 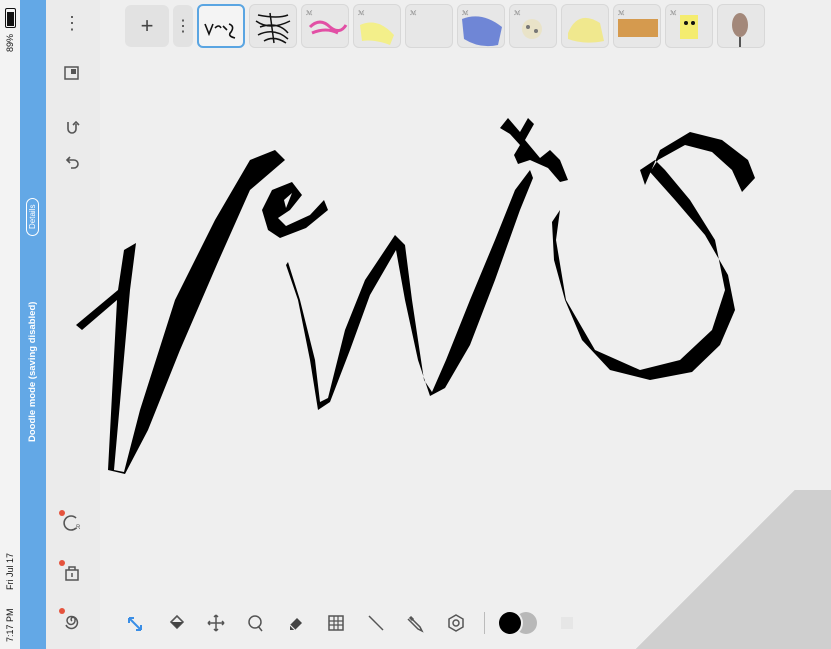 What do you see at coordinates (78, 528) in the screenshot?
I see `svg-text: R` at bounding box center [78, 528].